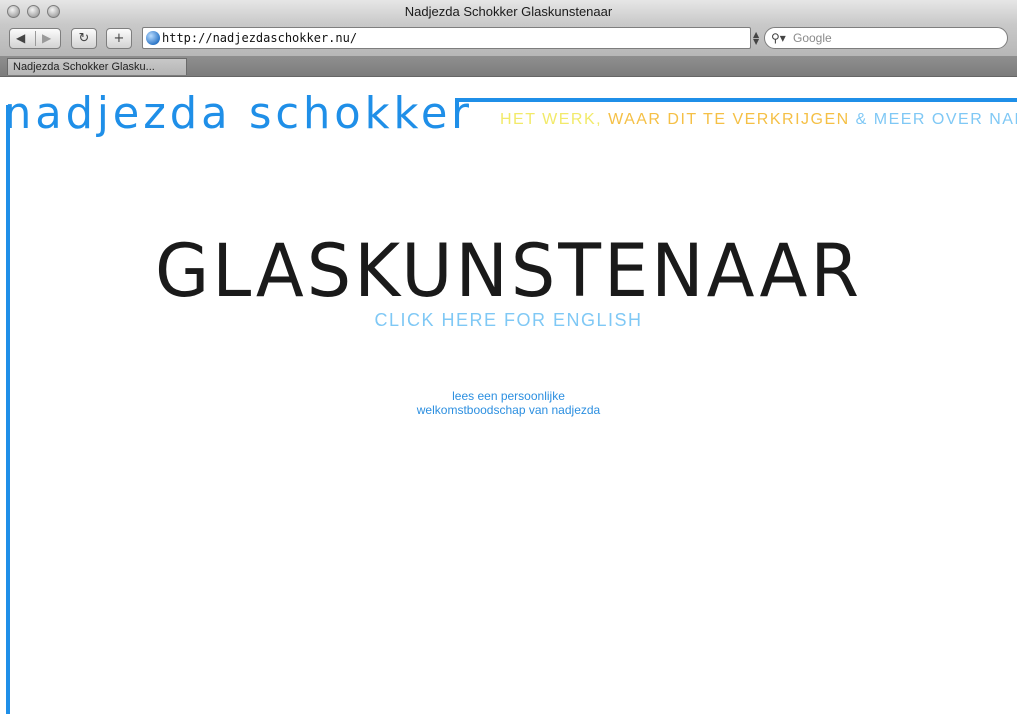 Image resolution: width=1017 pixels, height=714 pixels. Describe the element at coordinates (736, 100) in the screenshot. I see `decorative-frame-top` at that location.